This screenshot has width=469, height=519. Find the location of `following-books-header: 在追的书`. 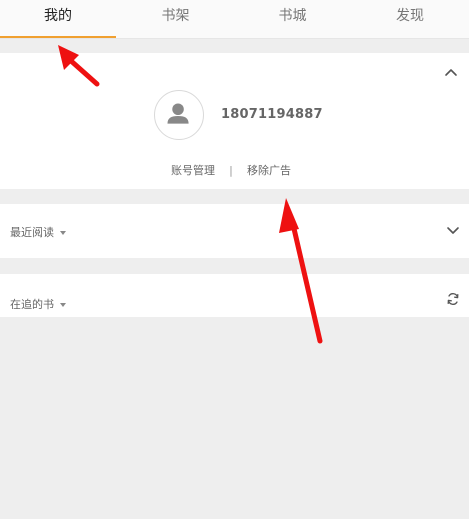

following-books-header: 在追的书 is located at coordinates (38, 304).